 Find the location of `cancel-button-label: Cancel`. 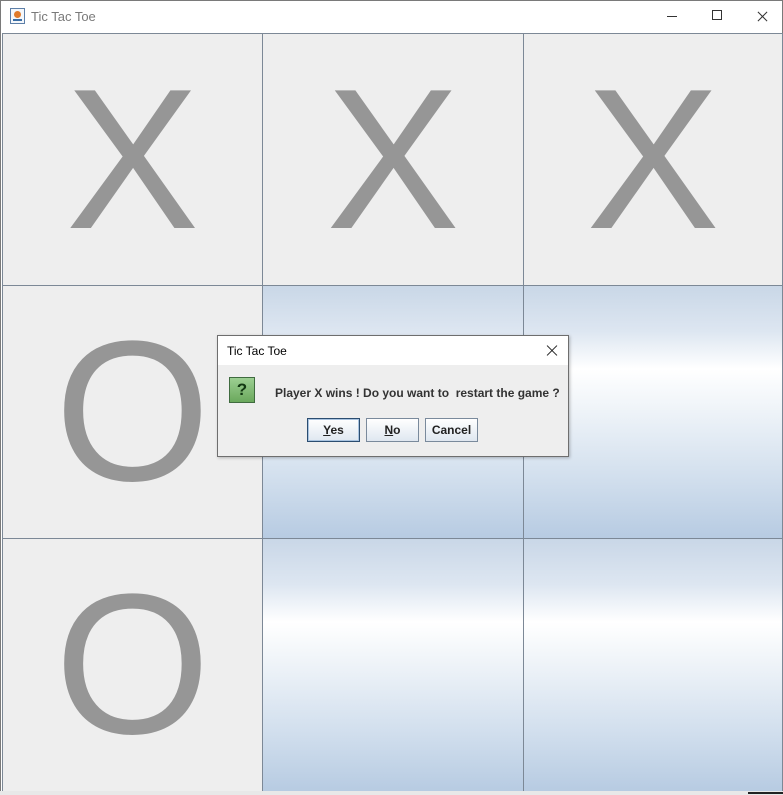

cancel-button-label: Cancel is located at coordinates (451, 430).